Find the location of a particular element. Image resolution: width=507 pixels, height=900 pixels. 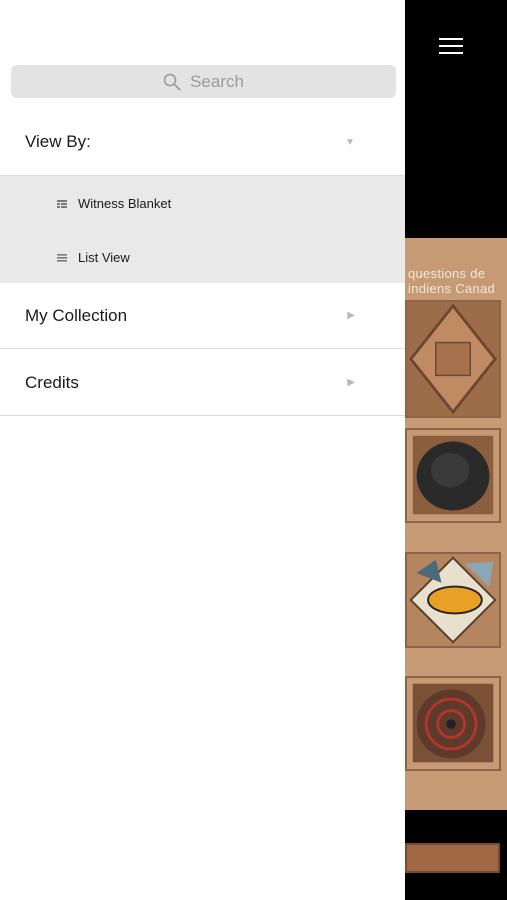

caption-line-1: questions de is located at coordinates (447, 273).